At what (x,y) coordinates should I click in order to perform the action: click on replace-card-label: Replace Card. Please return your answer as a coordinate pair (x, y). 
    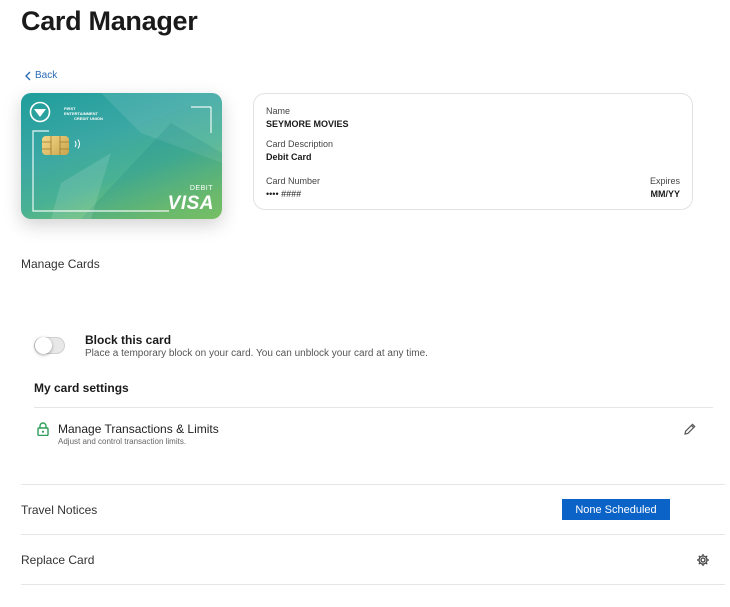
    Looking at the image, I should click on (58, 560).